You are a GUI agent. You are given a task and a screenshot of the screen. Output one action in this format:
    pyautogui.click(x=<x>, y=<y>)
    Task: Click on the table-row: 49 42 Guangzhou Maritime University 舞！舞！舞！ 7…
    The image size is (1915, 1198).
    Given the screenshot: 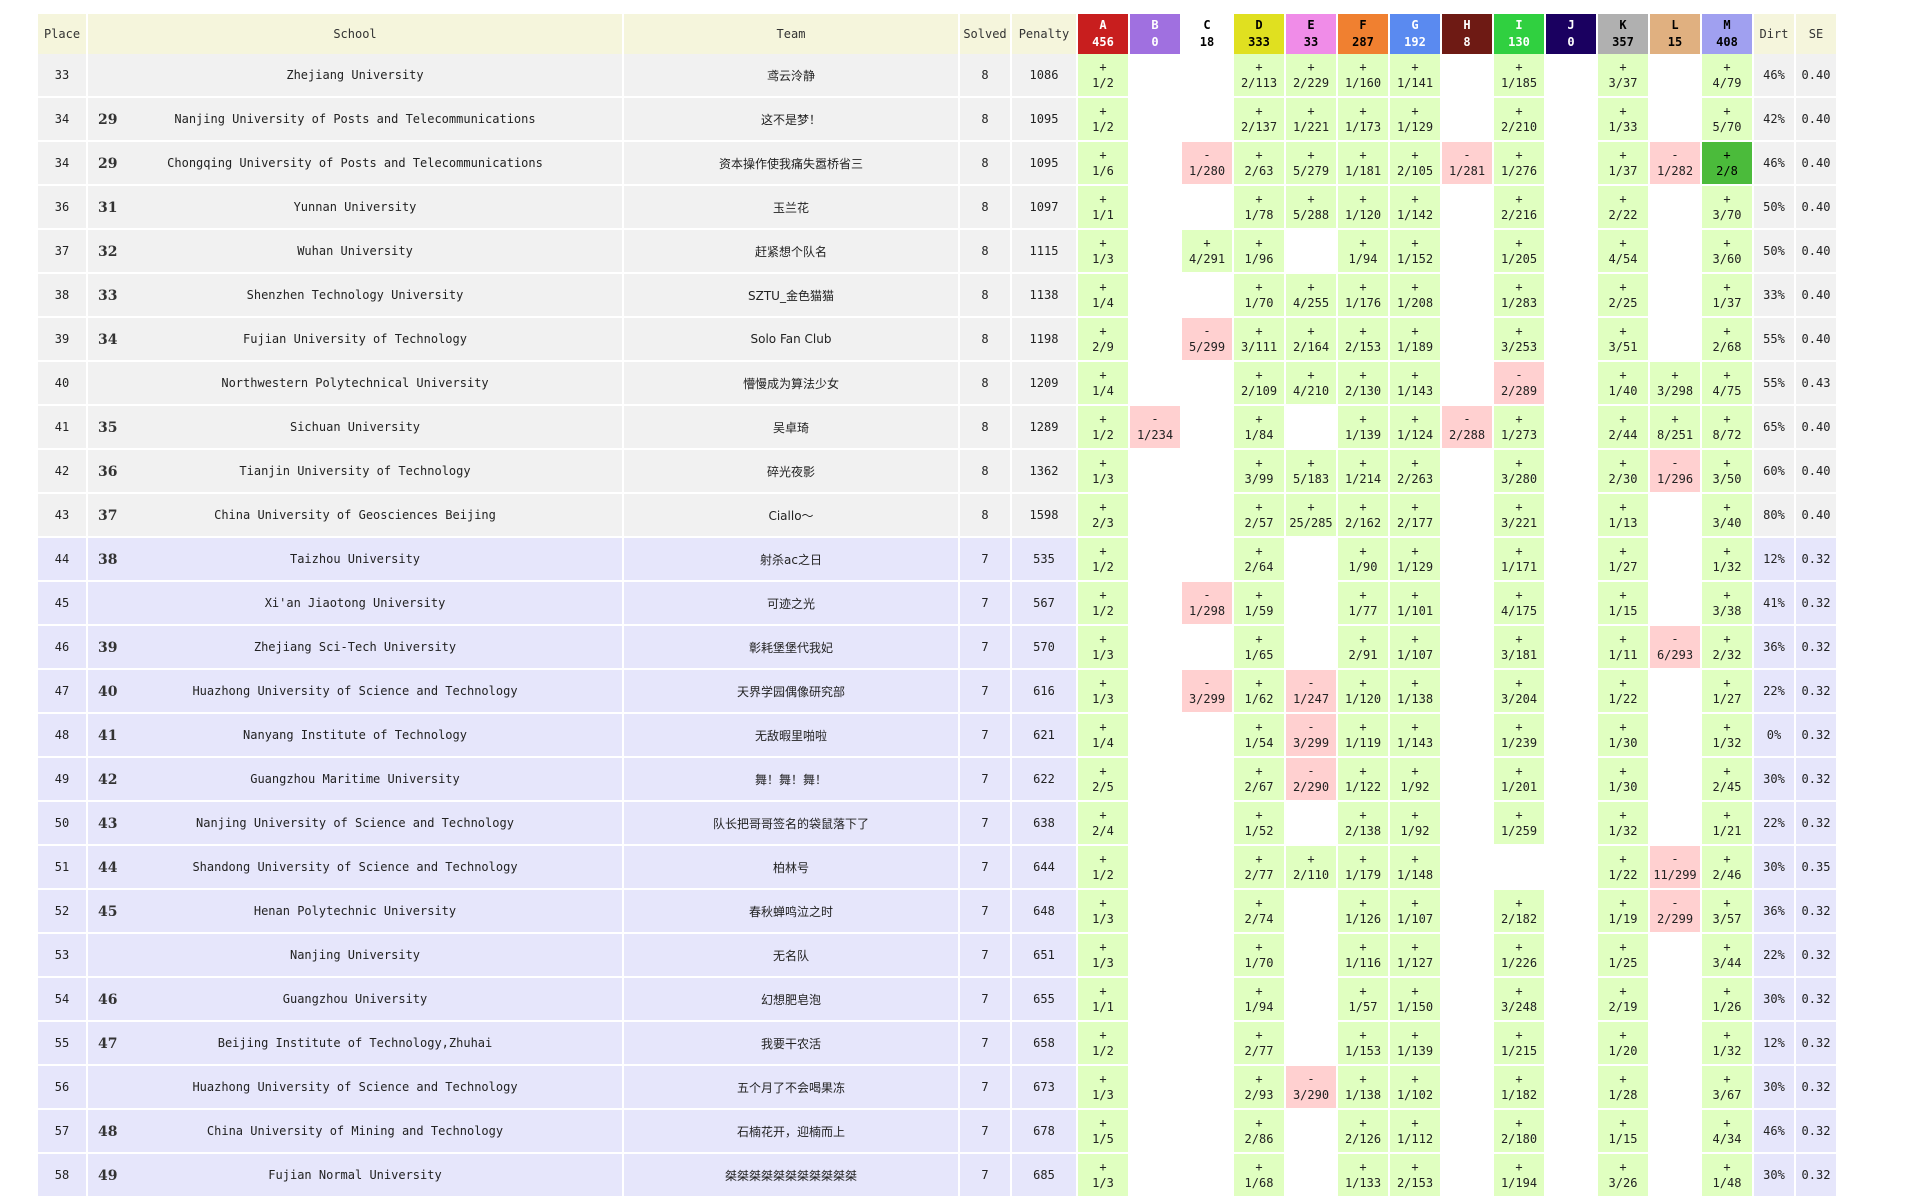 What is the action you would take?
    pyautogui.click(x=937, y=780)
    